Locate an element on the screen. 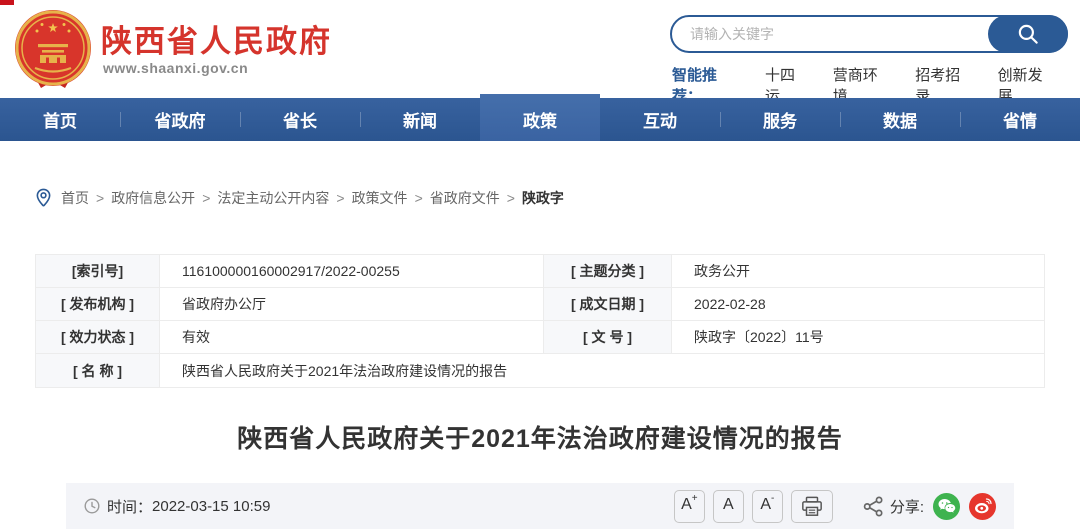 This screenshot has height=531, width=1080. font-reset-button: A is located at coordinates (728, 506).